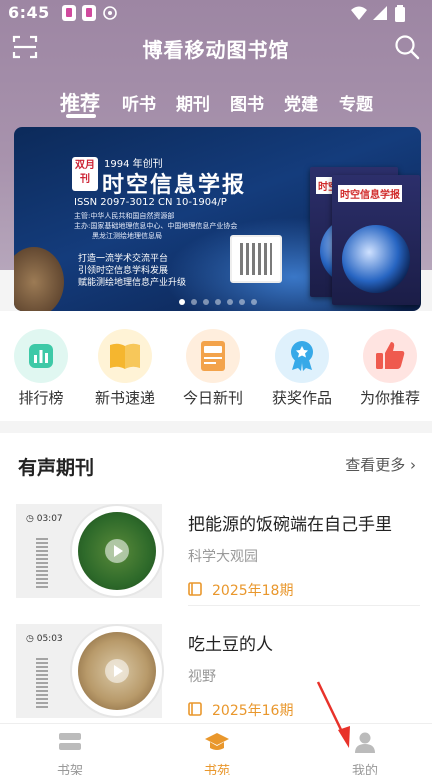 The image size is (432, 775). What do you see at coordinates (407, 47) in the screenshot?
I see `search-icon` at bounding box center [407, 47].